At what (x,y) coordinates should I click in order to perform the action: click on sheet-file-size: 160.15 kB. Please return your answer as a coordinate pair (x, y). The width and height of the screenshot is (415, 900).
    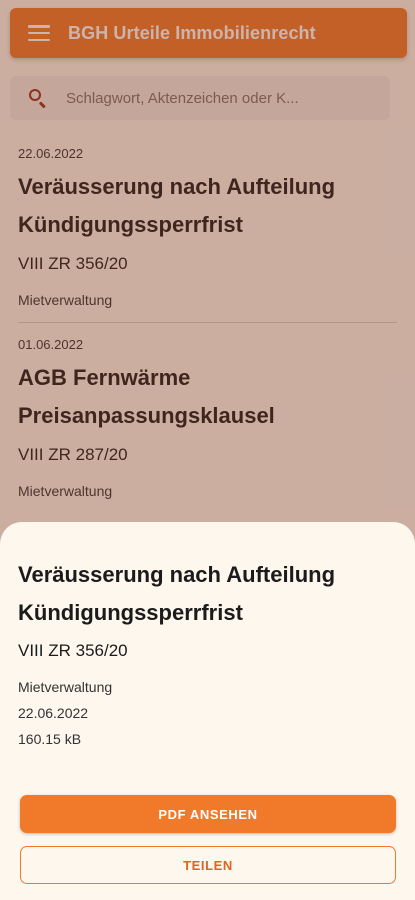
    Looking at the image, I should click on (50, 739).